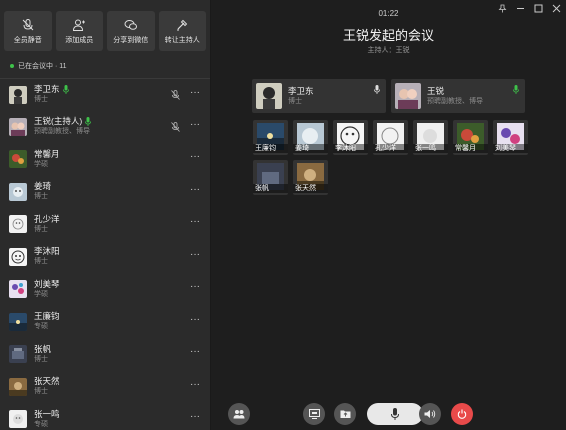  I want to click on grid-tile: 张帆, so click(270, 177).